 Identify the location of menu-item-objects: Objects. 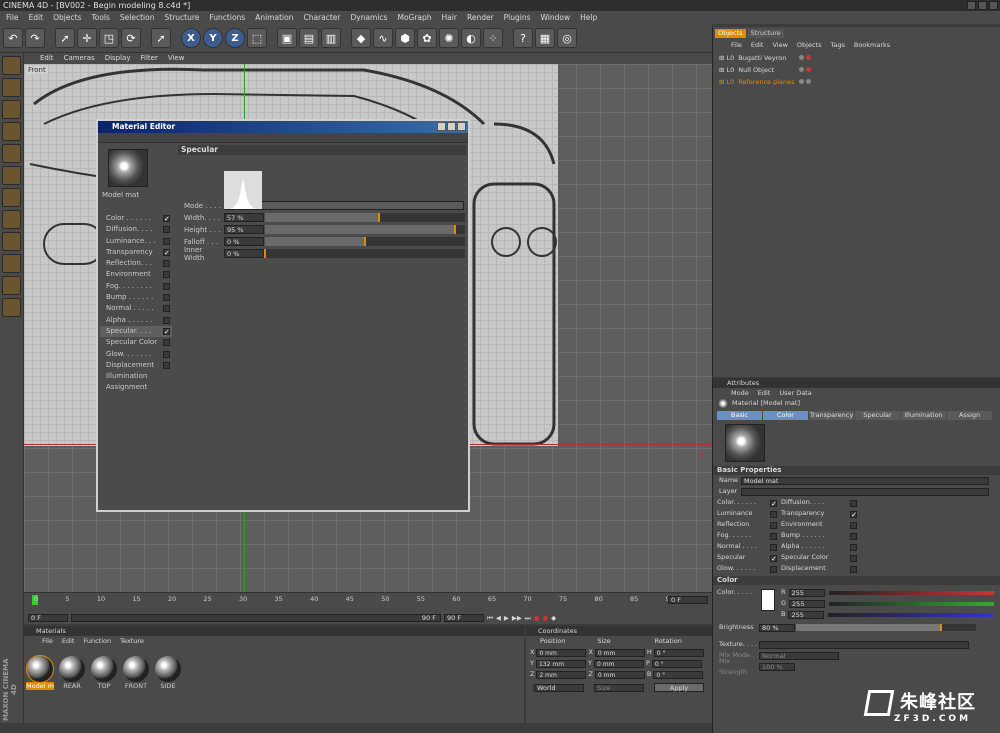
(67, 17).